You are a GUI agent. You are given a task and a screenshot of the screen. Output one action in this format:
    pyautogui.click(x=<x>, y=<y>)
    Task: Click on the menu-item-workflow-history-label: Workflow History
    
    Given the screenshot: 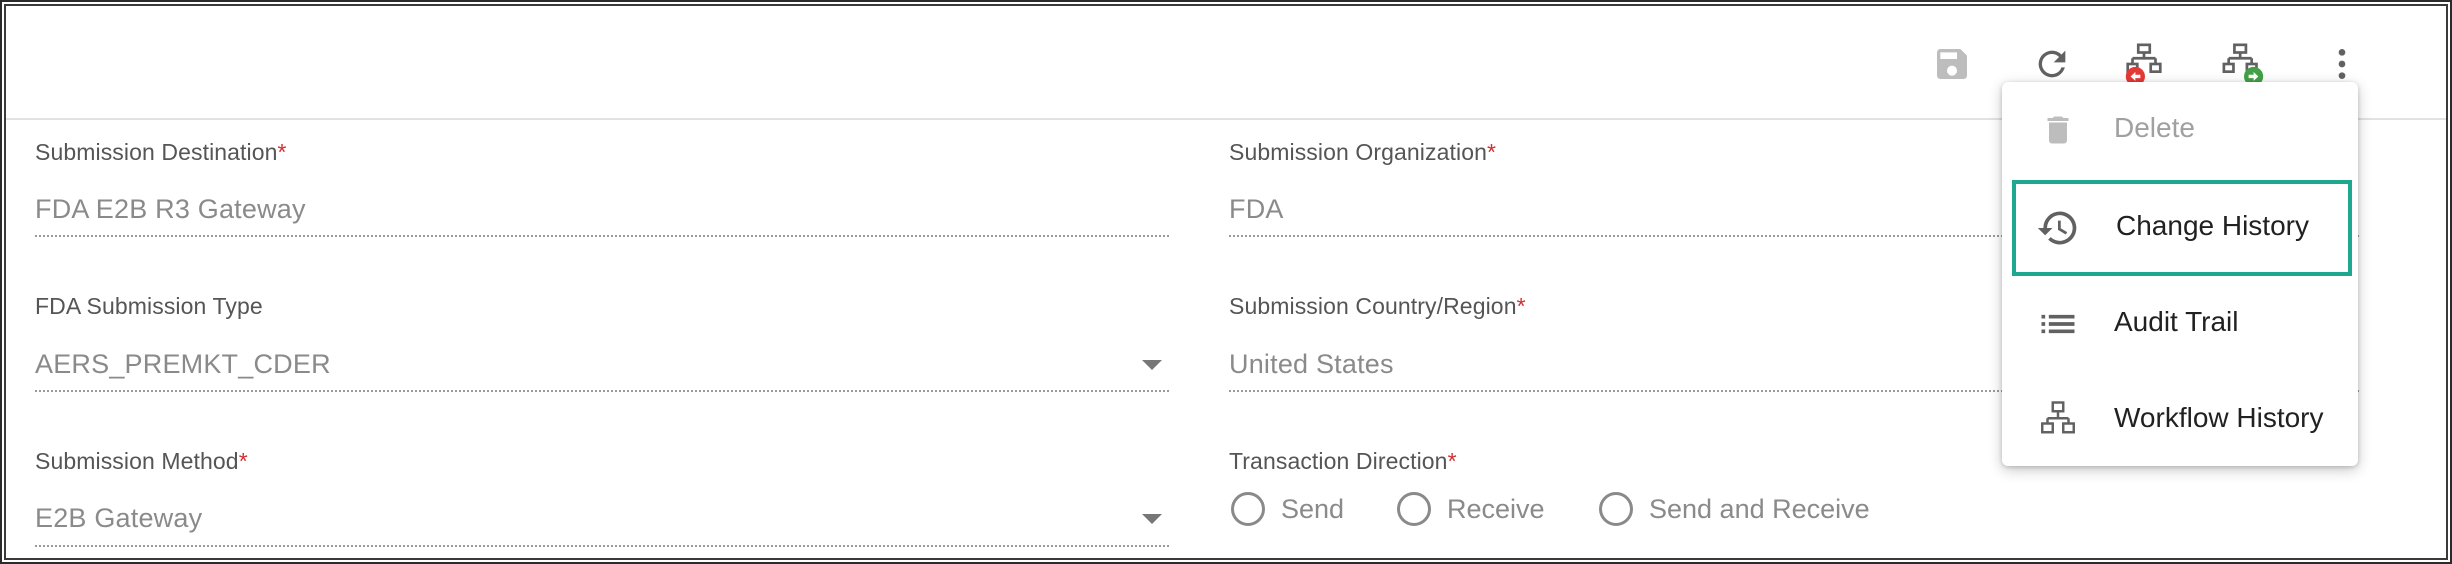 What is the action you would take?
    pyautogui.click(x=2219, y=417)
    